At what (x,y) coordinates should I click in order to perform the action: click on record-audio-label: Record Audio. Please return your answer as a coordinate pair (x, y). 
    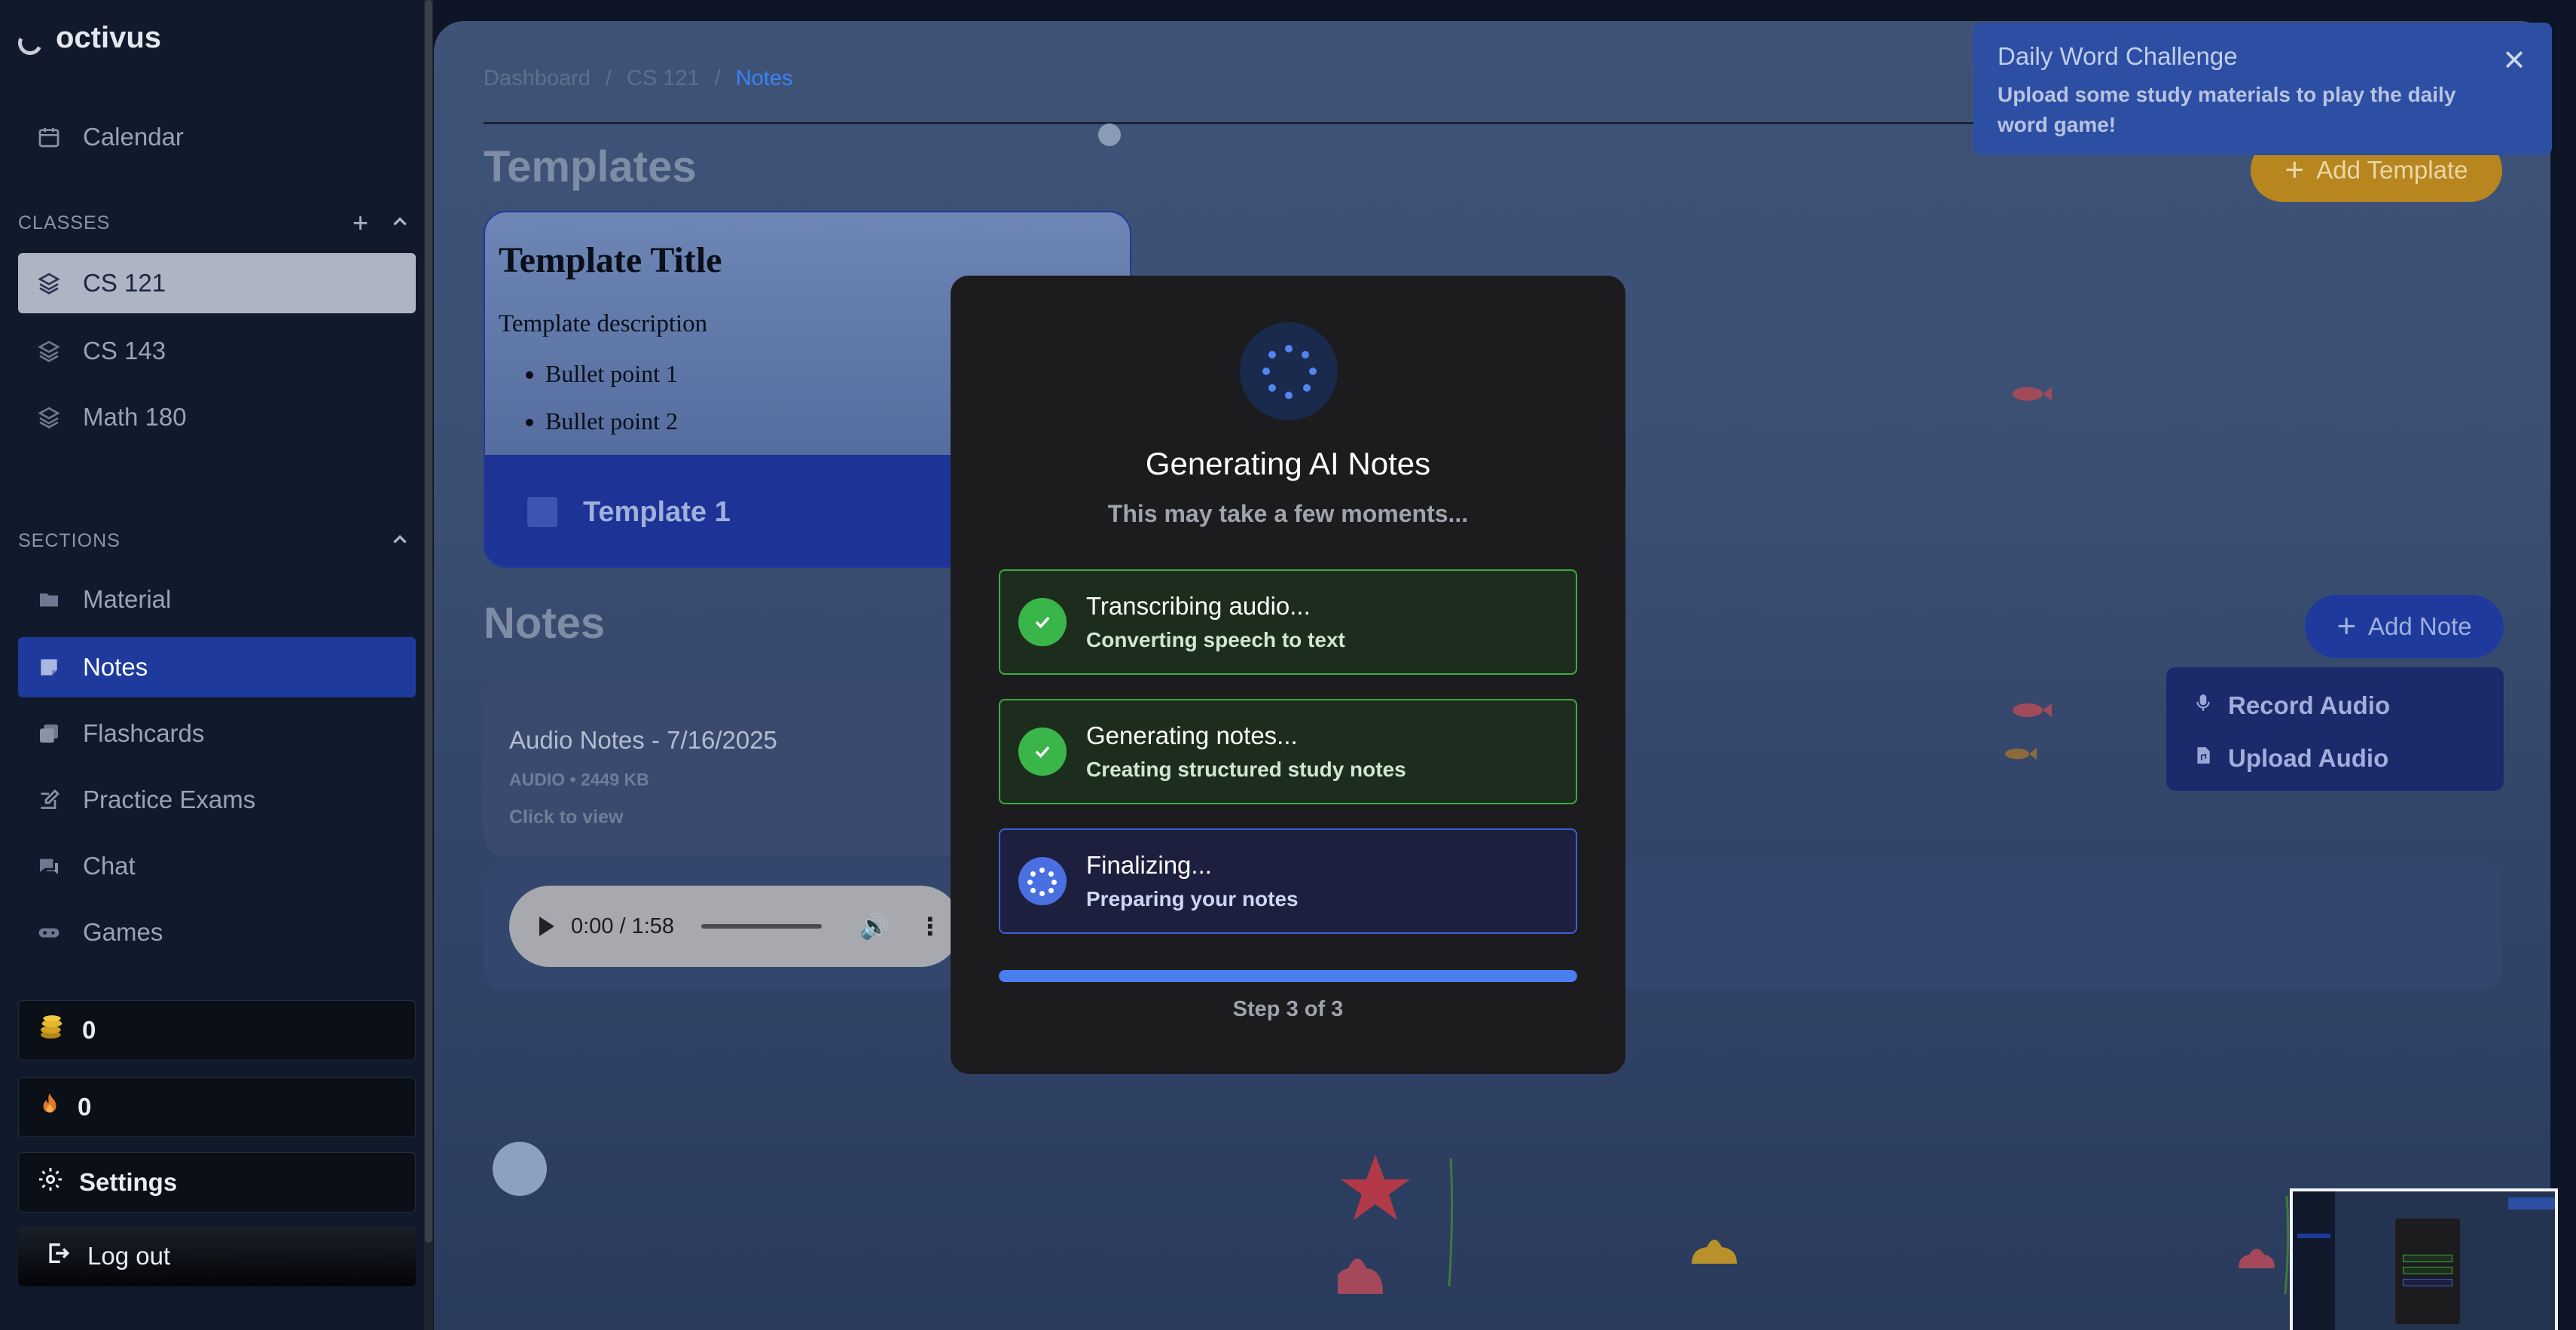
    Looking at the image, I should click on (2310, 705).